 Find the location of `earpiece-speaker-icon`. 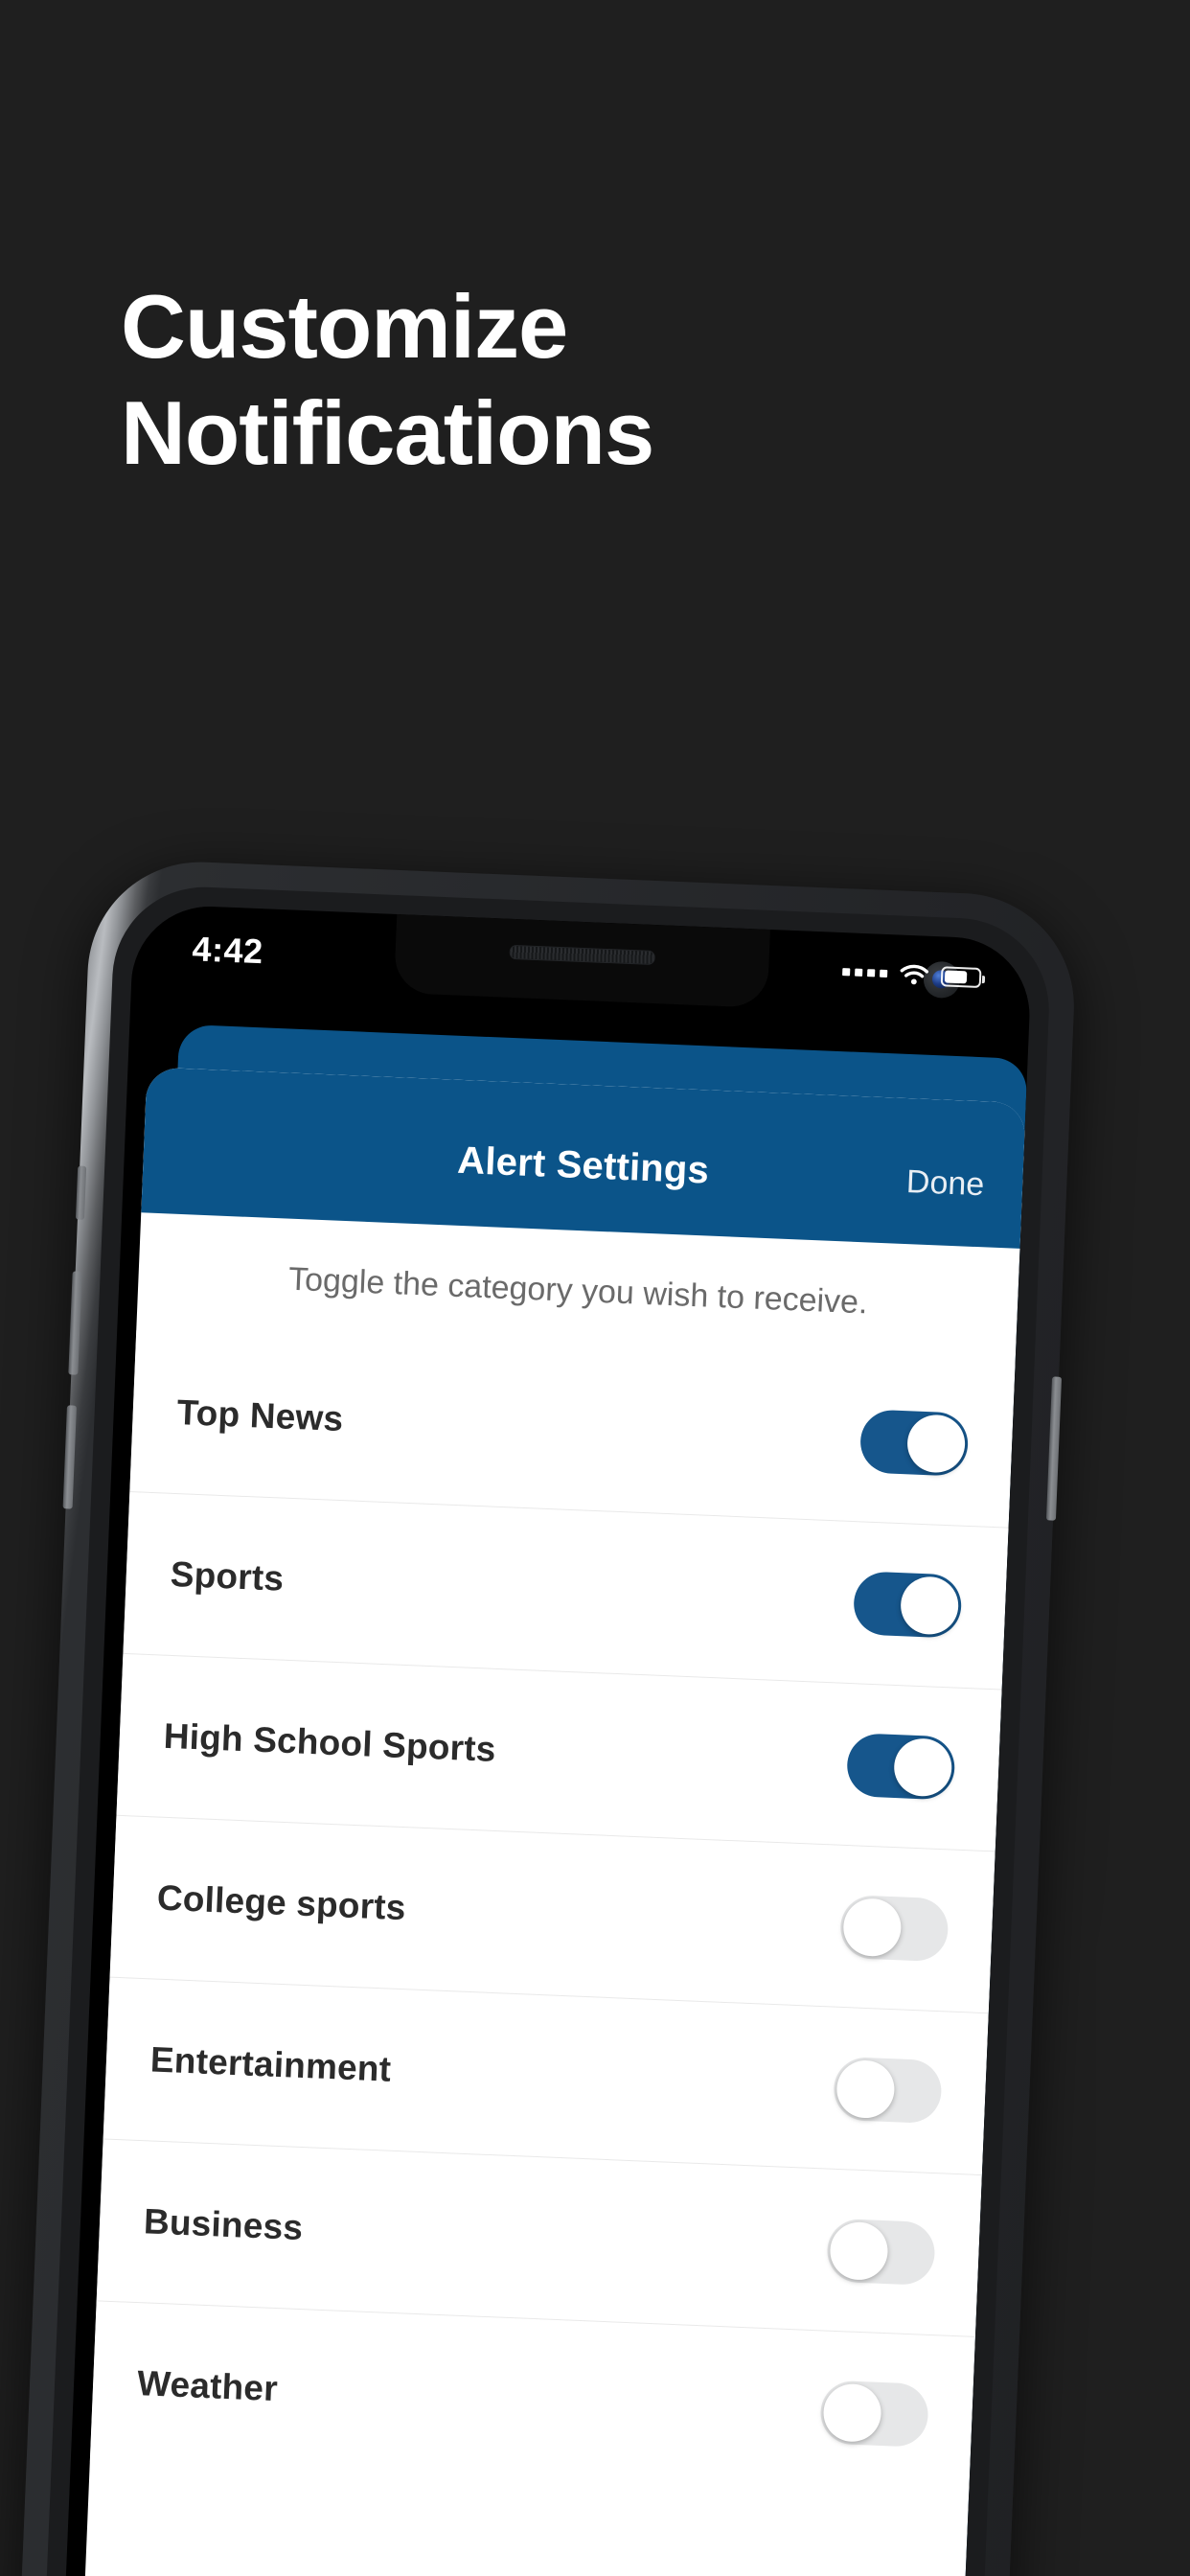

earpiece-speaker-icon is located at coordinates (582, 955).